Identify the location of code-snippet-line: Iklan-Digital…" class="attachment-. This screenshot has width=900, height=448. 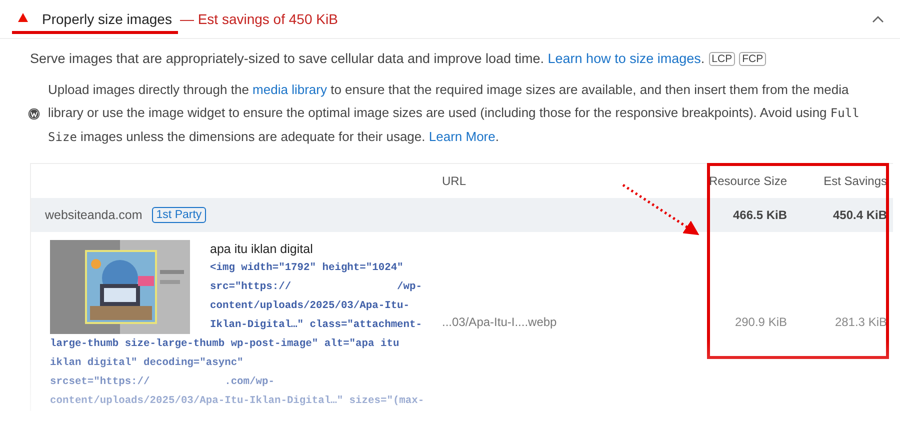
(316, 325).